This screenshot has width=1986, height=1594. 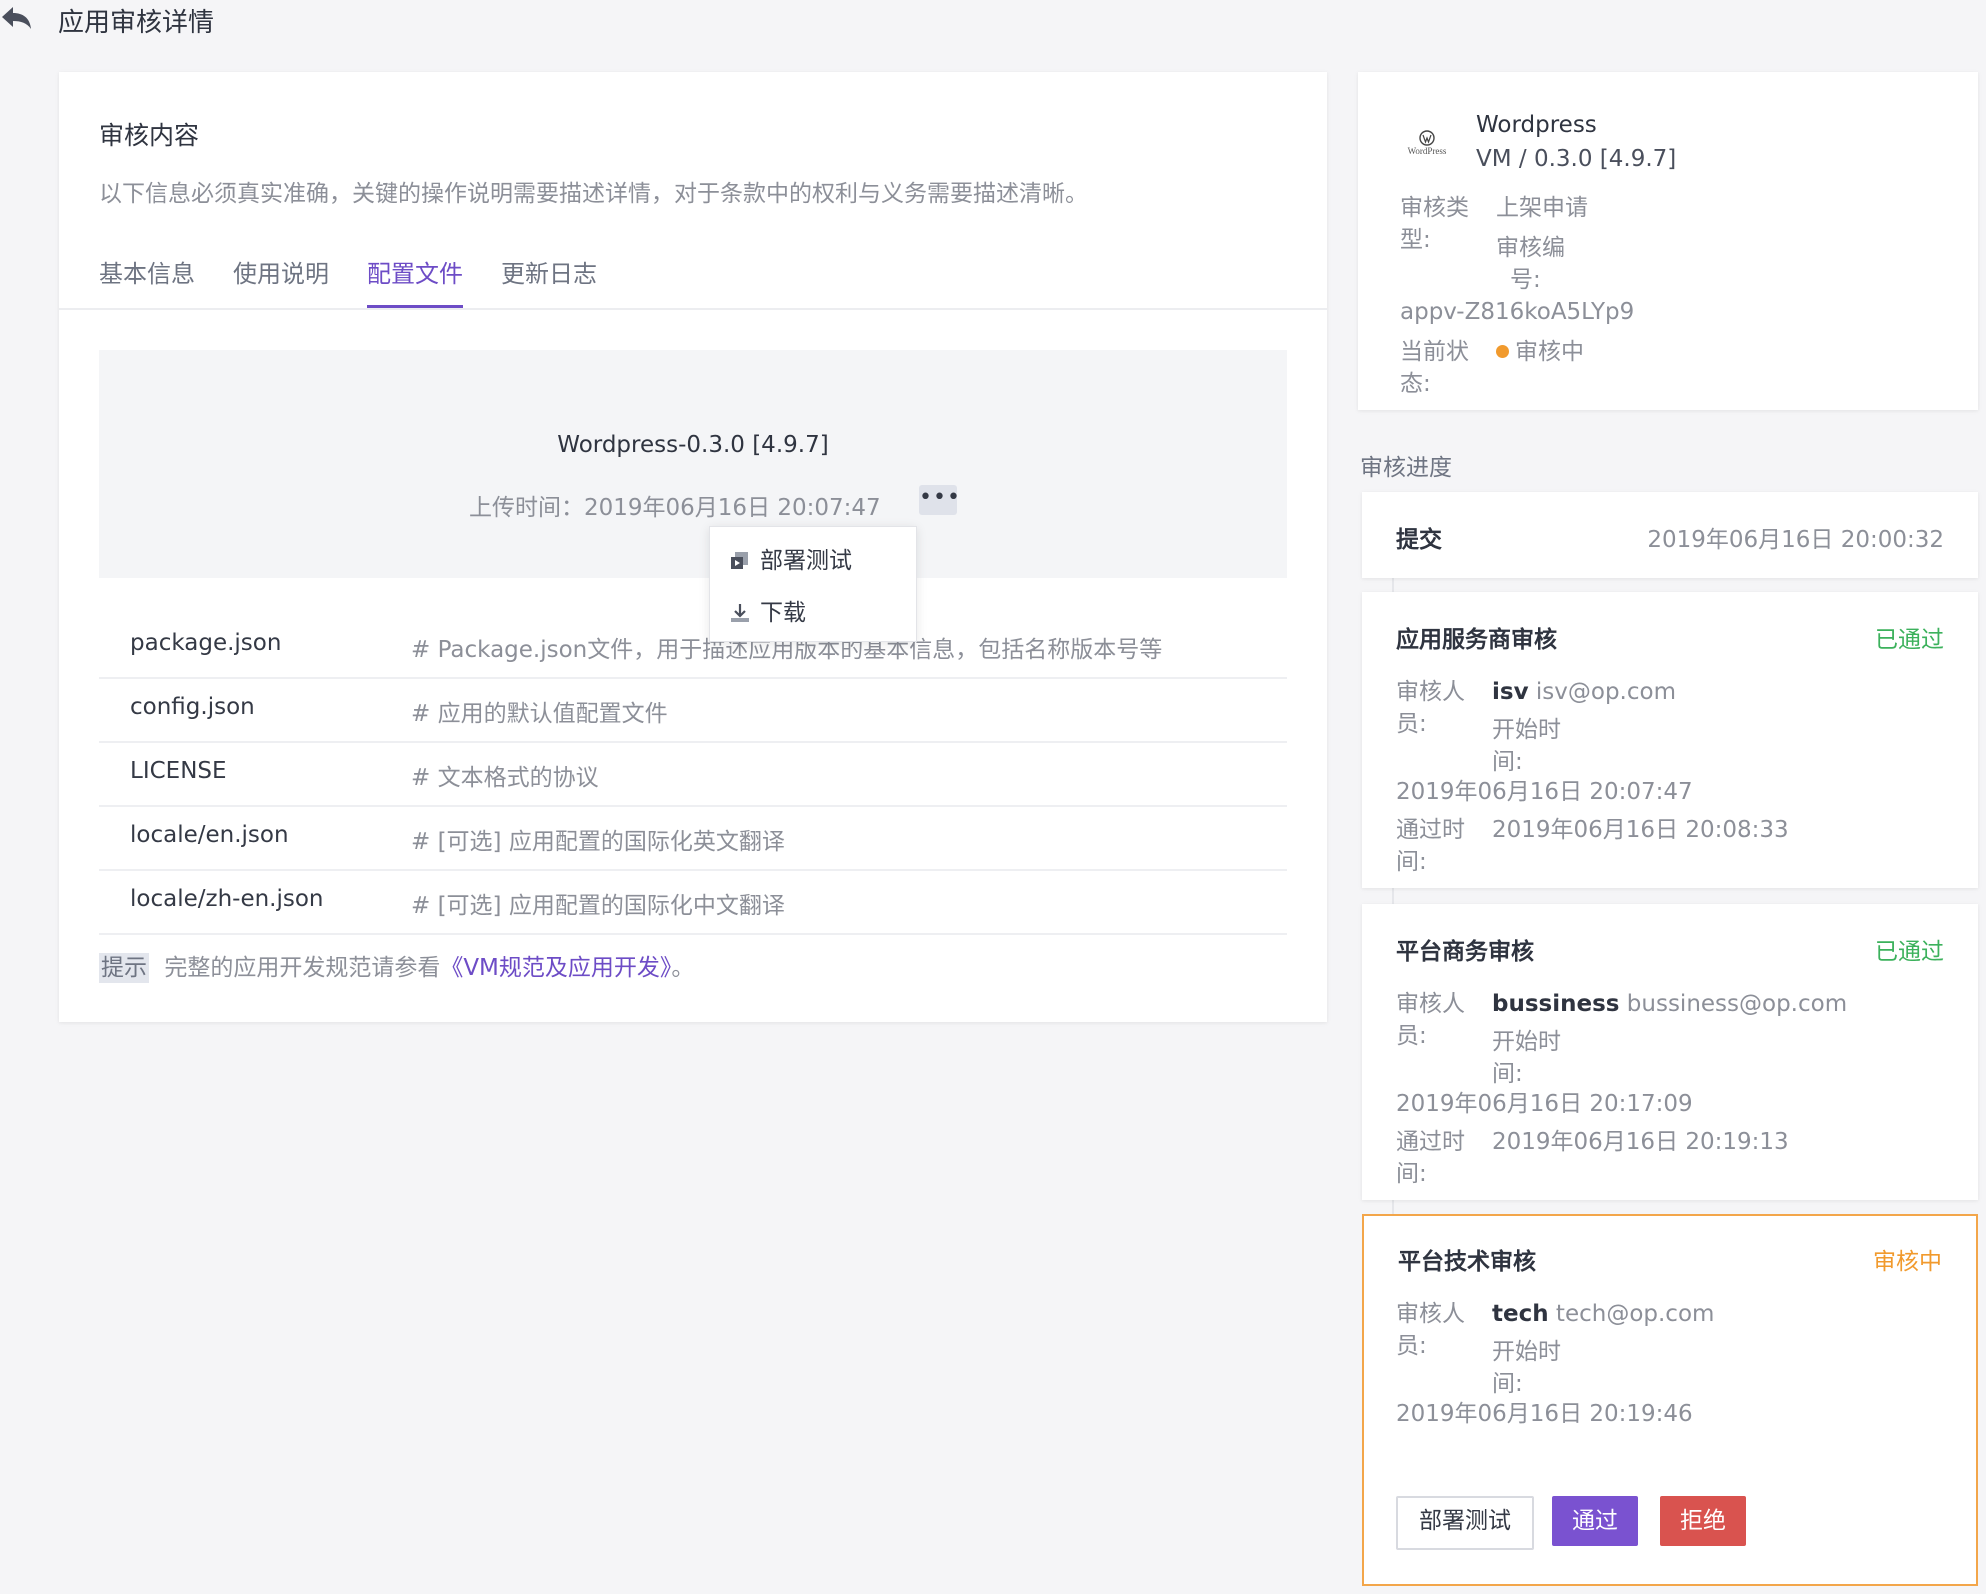 I want to click on file-name: config.json, so click(x=192, y=707).